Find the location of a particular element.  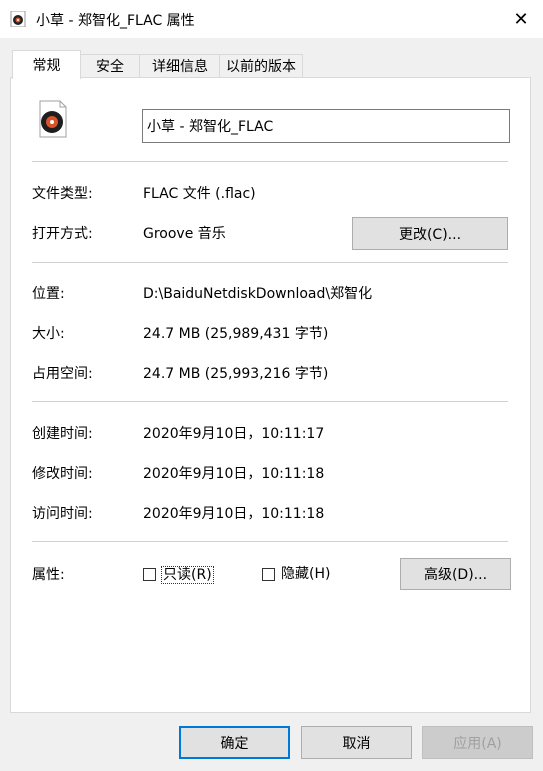

created-value: 2020年9月10日，10:11:17 is located at coordinates (234, 434).